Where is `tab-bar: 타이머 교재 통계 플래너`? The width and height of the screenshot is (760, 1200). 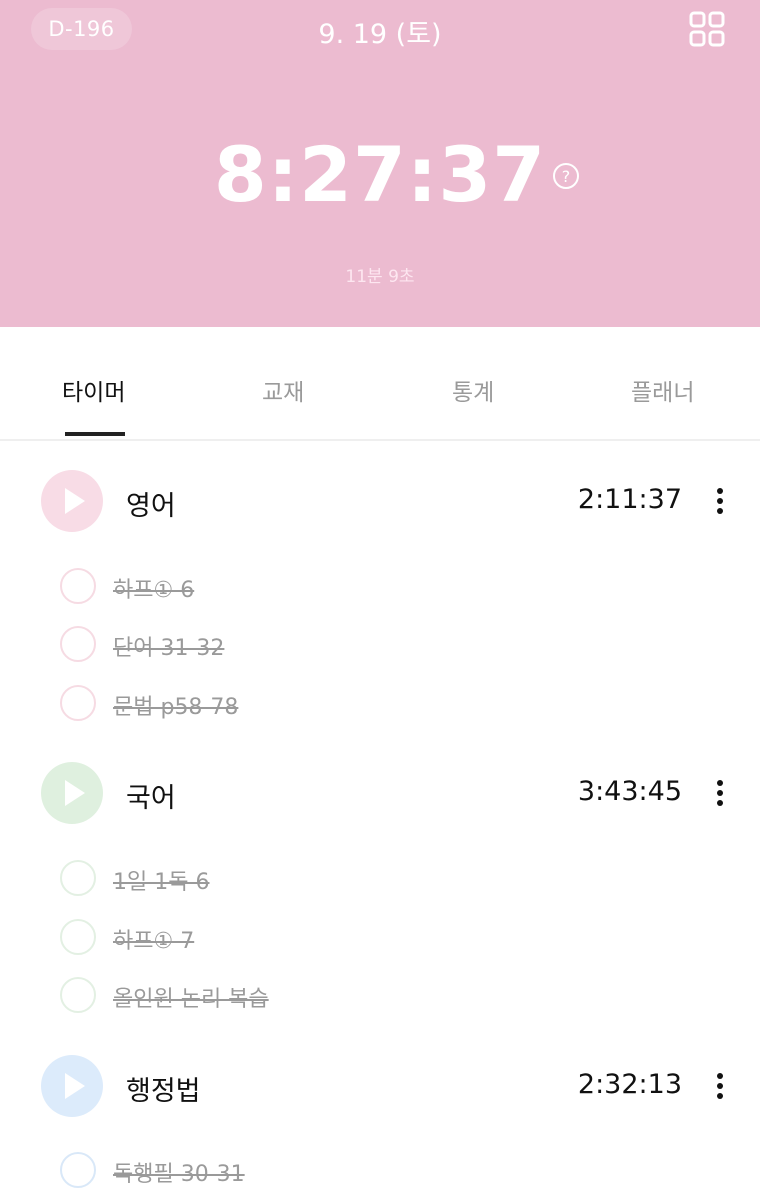 tab-bar: 타이머 교재 통계 플래너 is located at coordinates (380, 384).